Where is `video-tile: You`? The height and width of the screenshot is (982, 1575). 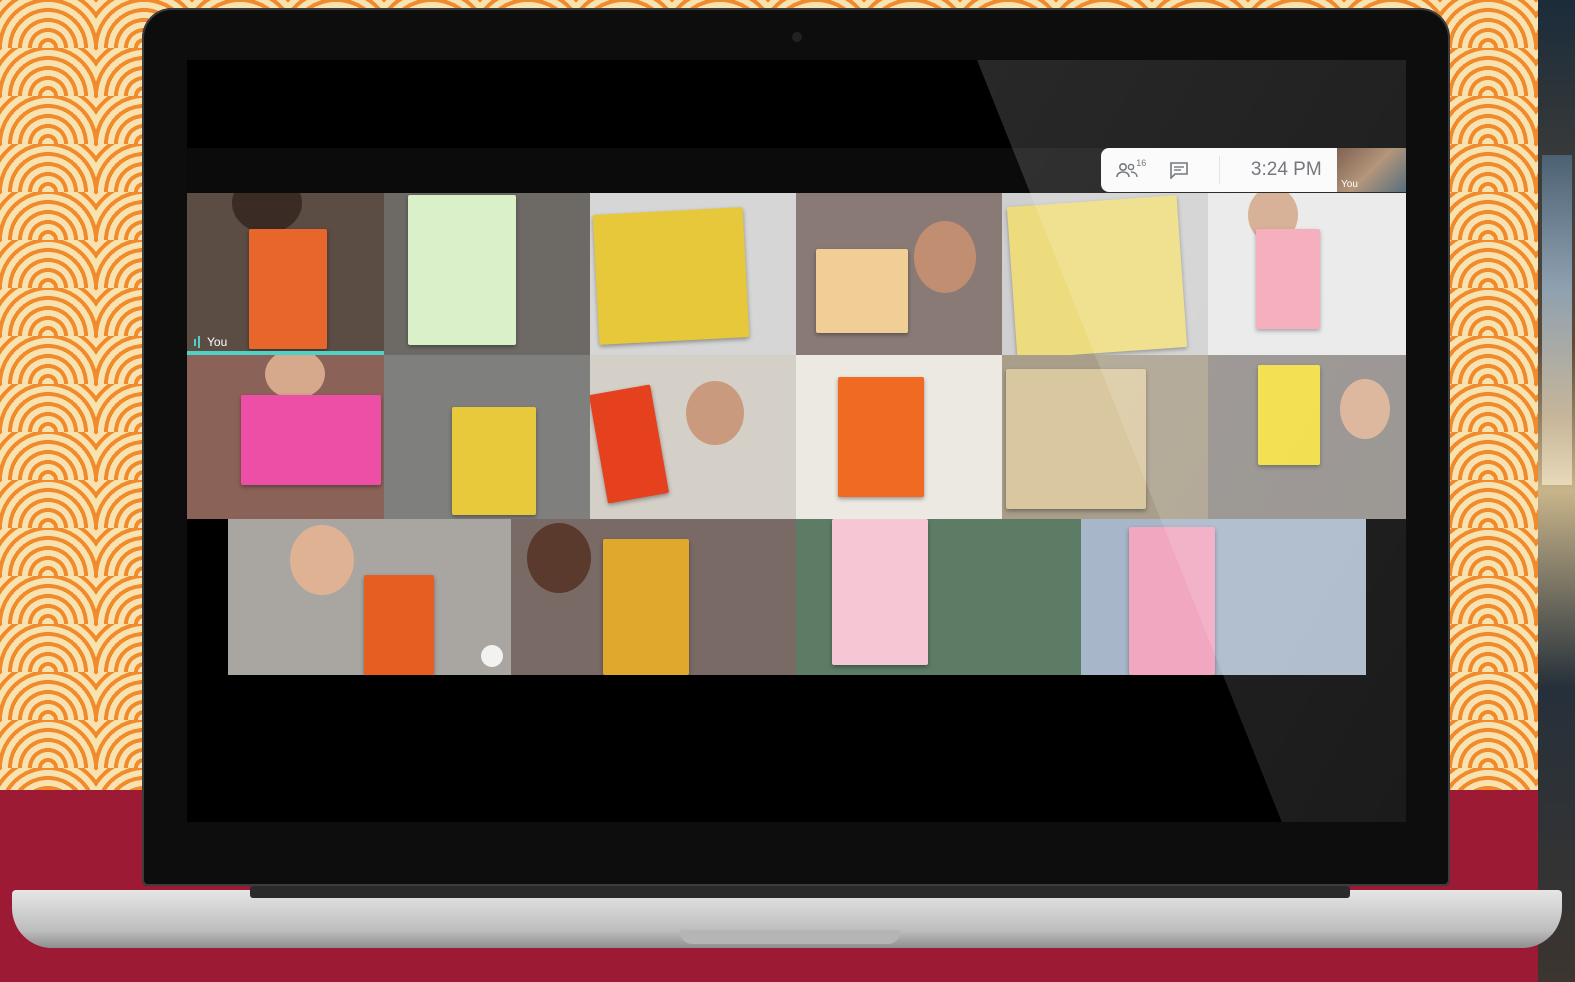
video-tile: You is located at coordinates (285, 274).